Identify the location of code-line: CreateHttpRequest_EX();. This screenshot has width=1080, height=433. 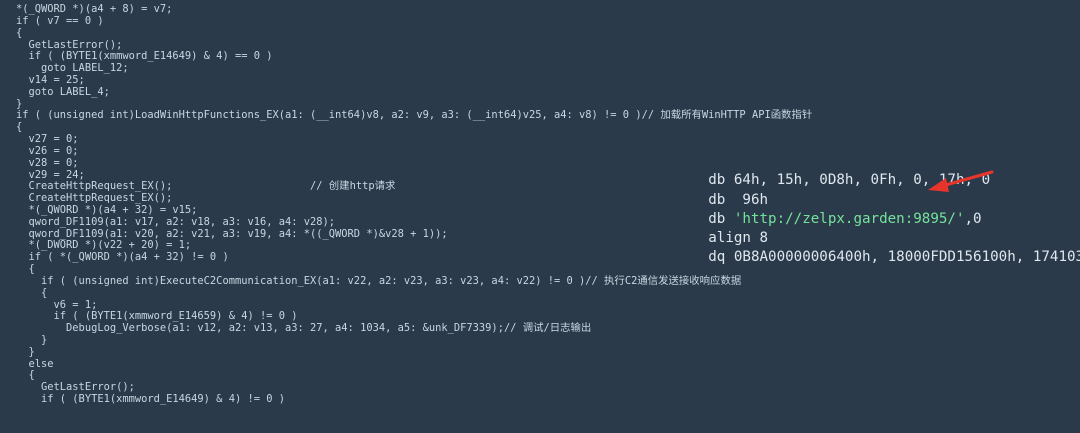
(94, 198).